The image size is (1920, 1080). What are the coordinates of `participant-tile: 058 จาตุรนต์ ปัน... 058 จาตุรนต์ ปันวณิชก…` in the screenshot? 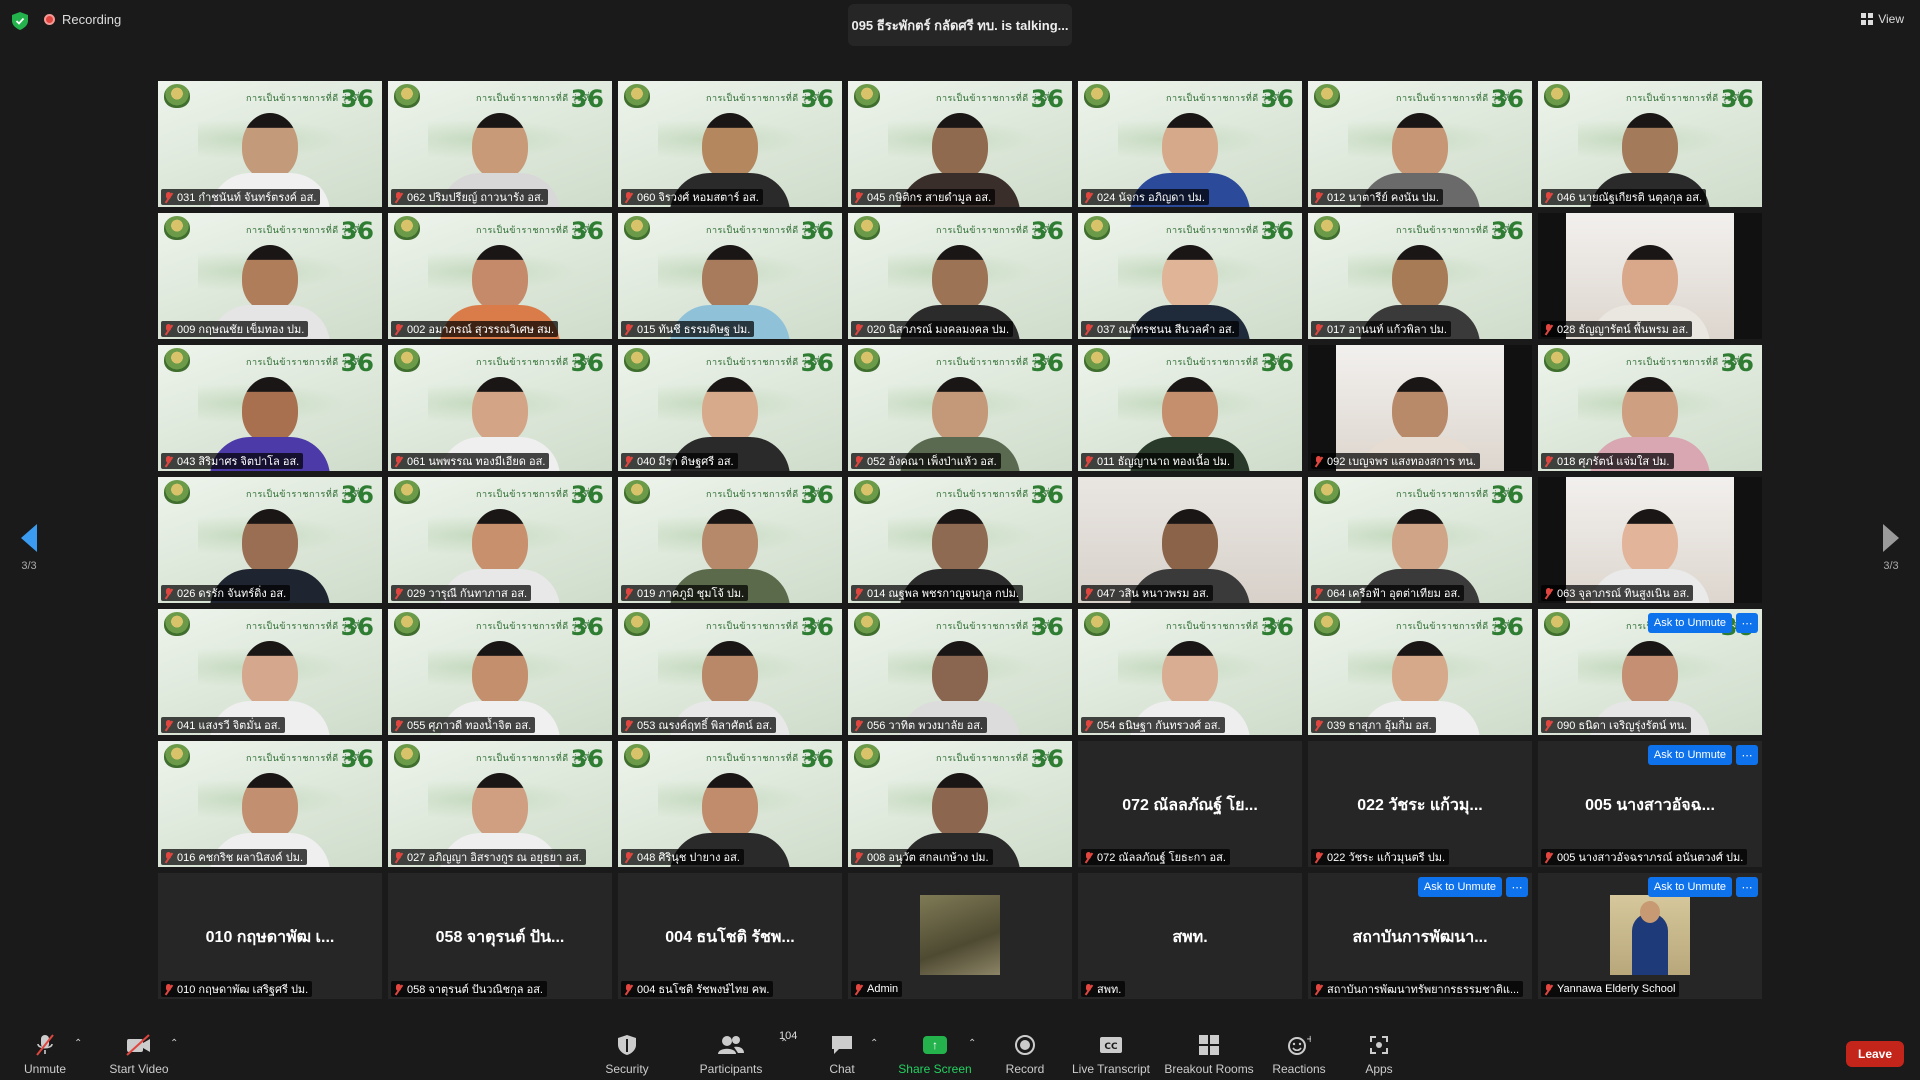 It's located at (500, 936).